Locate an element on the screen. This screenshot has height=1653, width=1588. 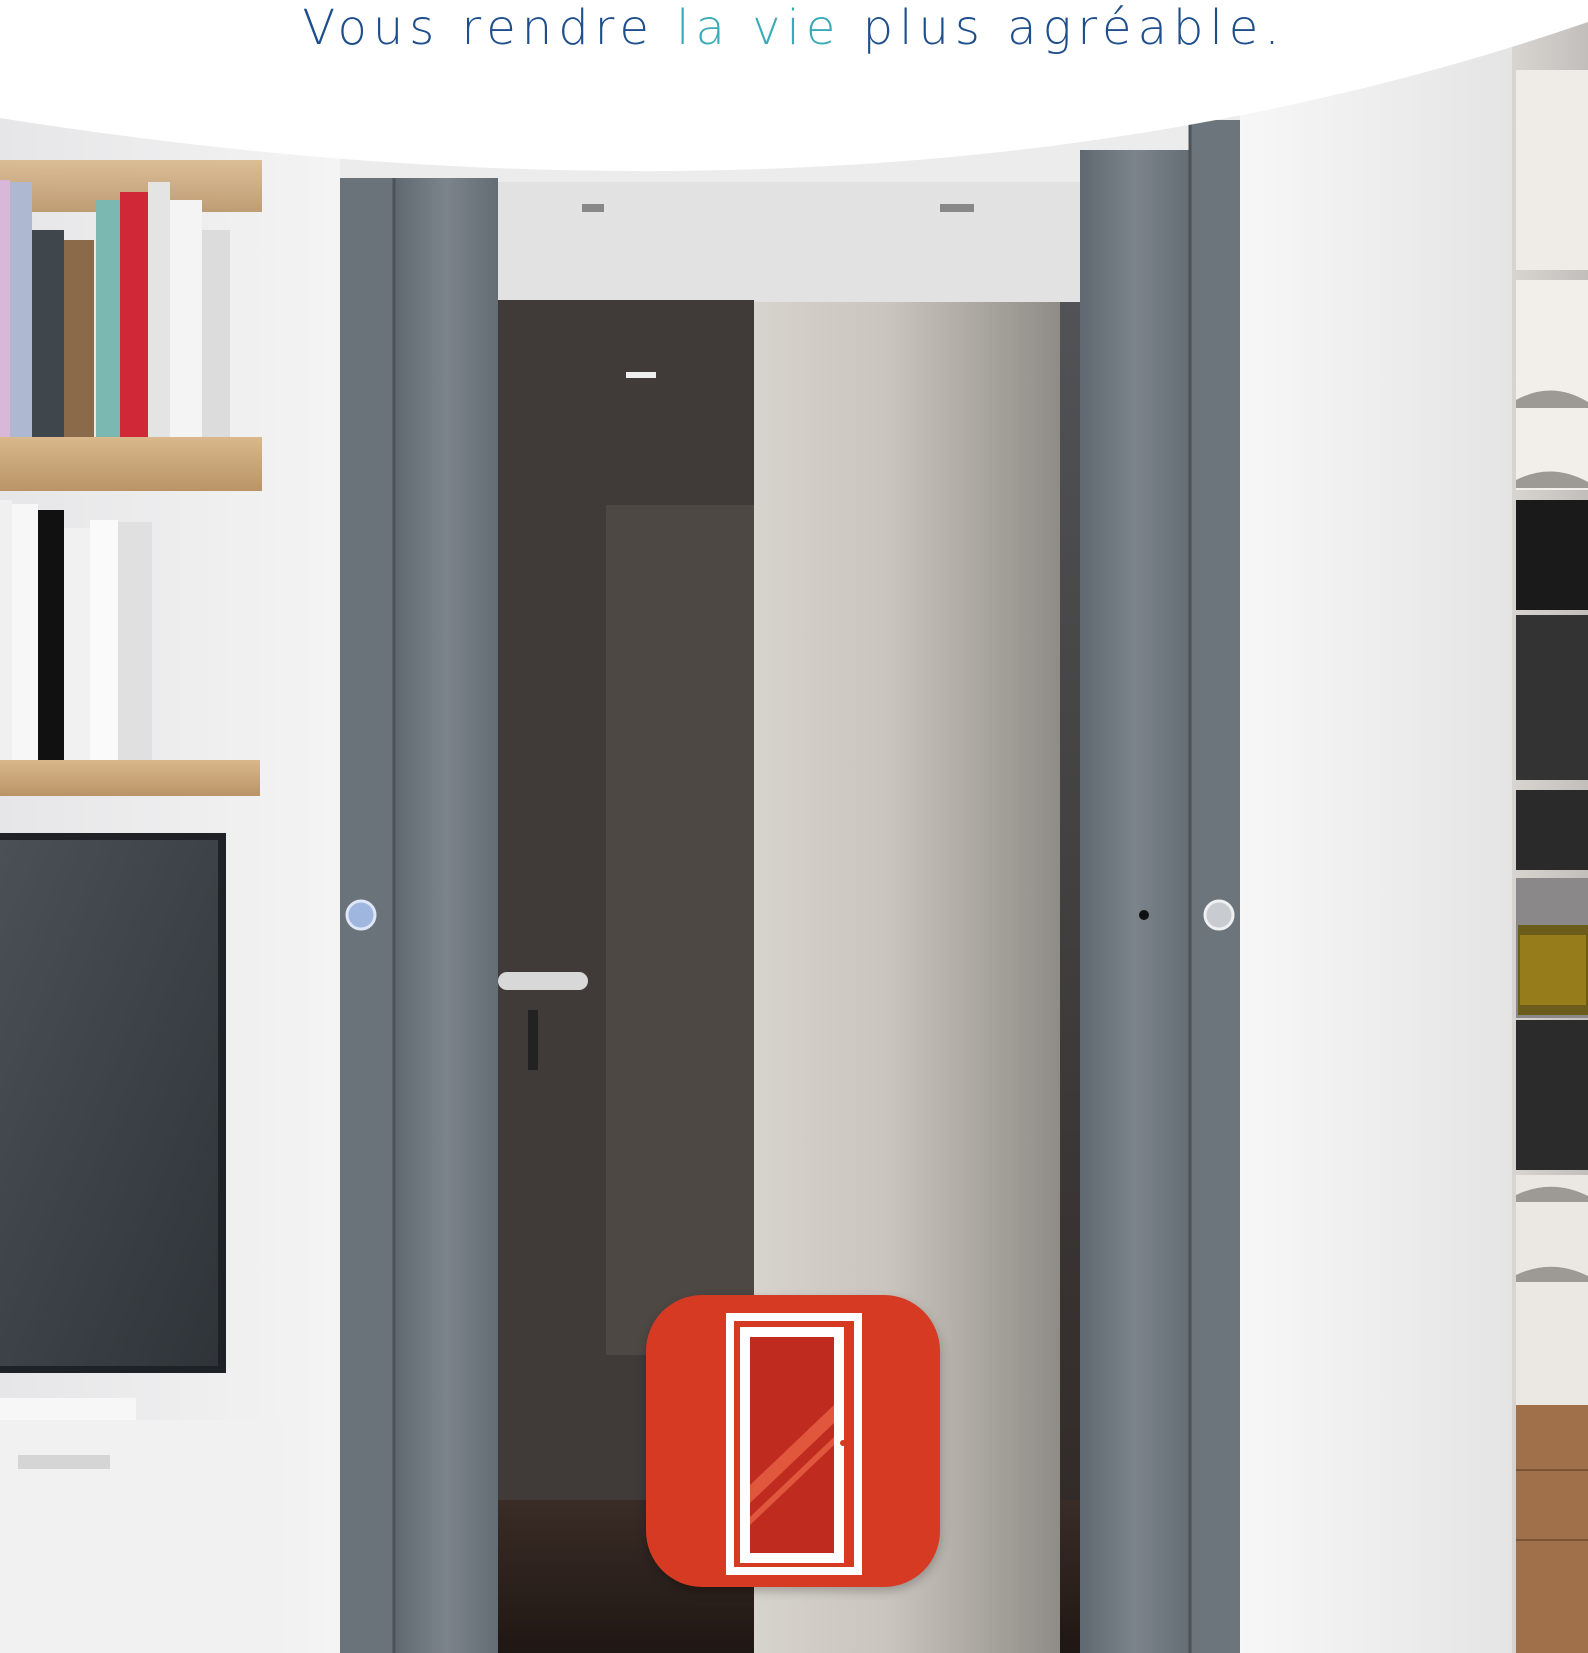
door-app-icon is located at coordinates (793, 1441).